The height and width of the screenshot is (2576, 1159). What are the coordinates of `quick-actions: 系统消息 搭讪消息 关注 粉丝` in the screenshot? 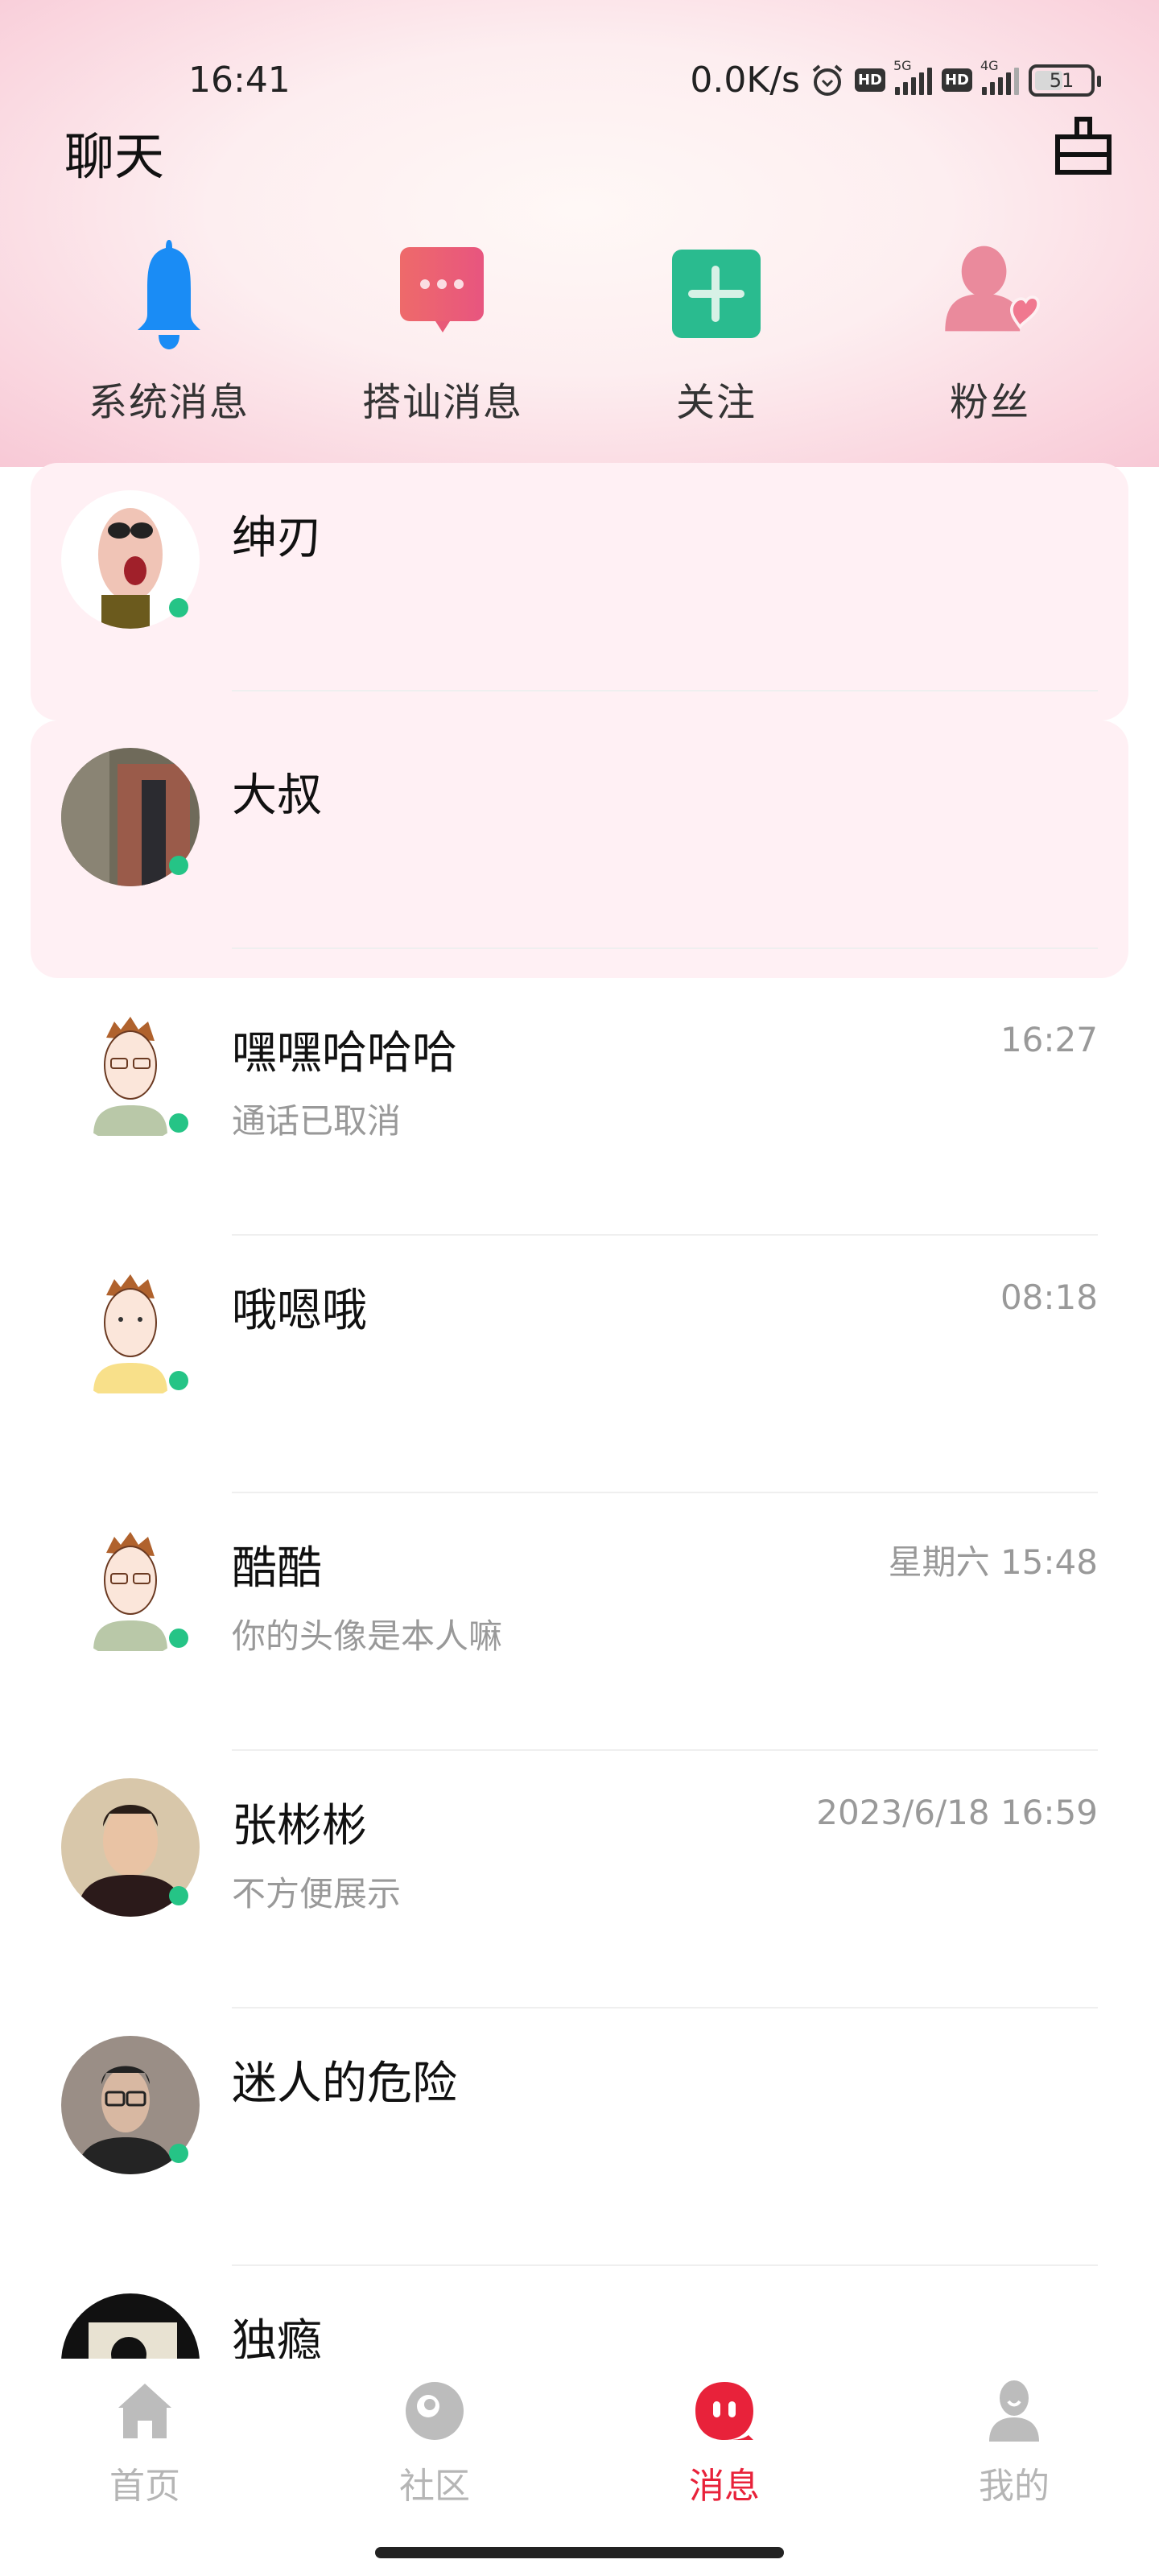 It's located at (579, 330).